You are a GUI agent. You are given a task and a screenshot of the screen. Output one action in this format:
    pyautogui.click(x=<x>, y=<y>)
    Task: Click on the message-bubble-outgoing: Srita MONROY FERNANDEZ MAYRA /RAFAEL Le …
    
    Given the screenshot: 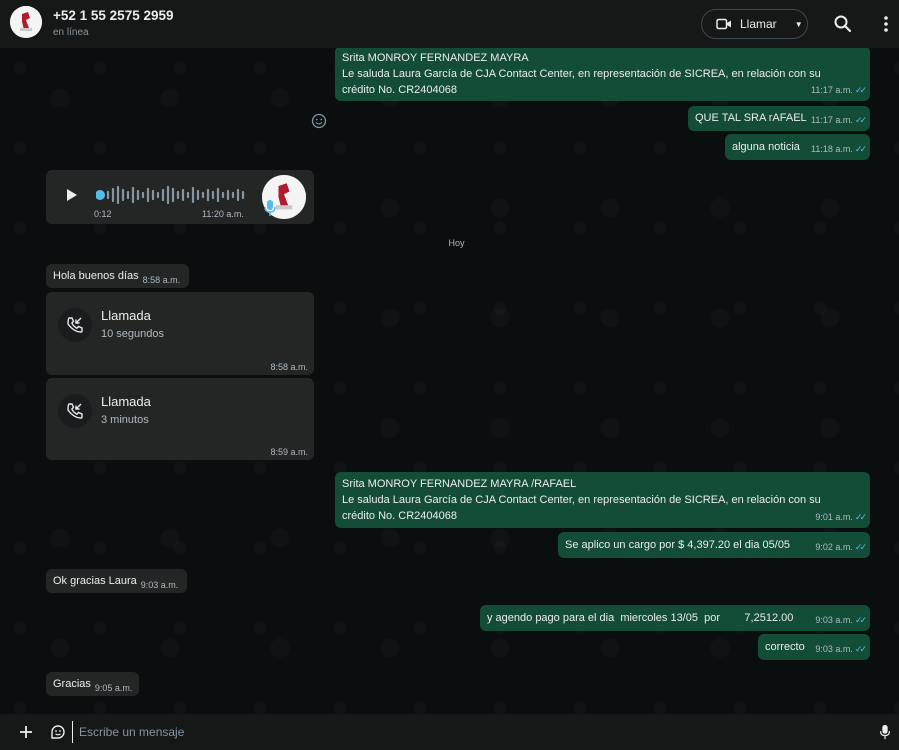 What is the action you would take?
    pyautogui.click(x=602, y=500)
    